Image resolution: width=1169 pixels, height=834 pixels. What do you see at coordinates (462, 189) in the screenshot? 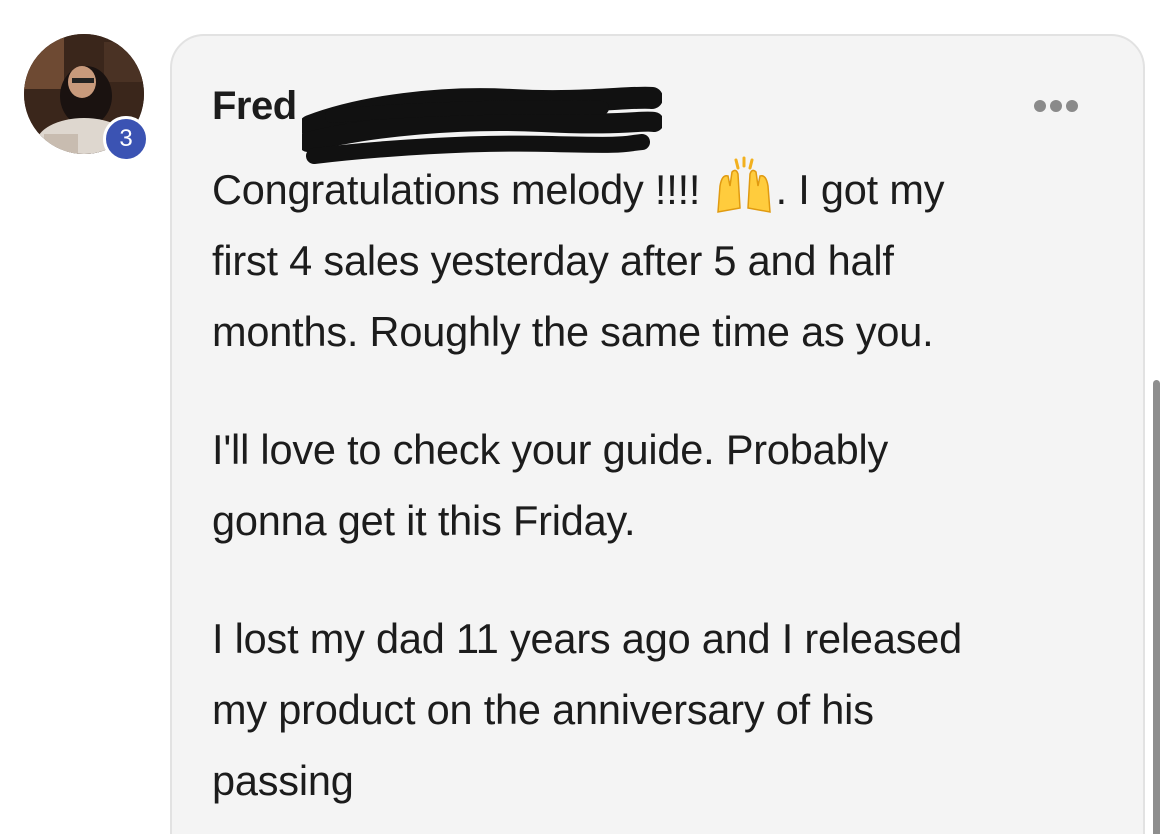
I see `paragraph-1-start: Congratulations melody !!!!` at bounding box center [462, 189].